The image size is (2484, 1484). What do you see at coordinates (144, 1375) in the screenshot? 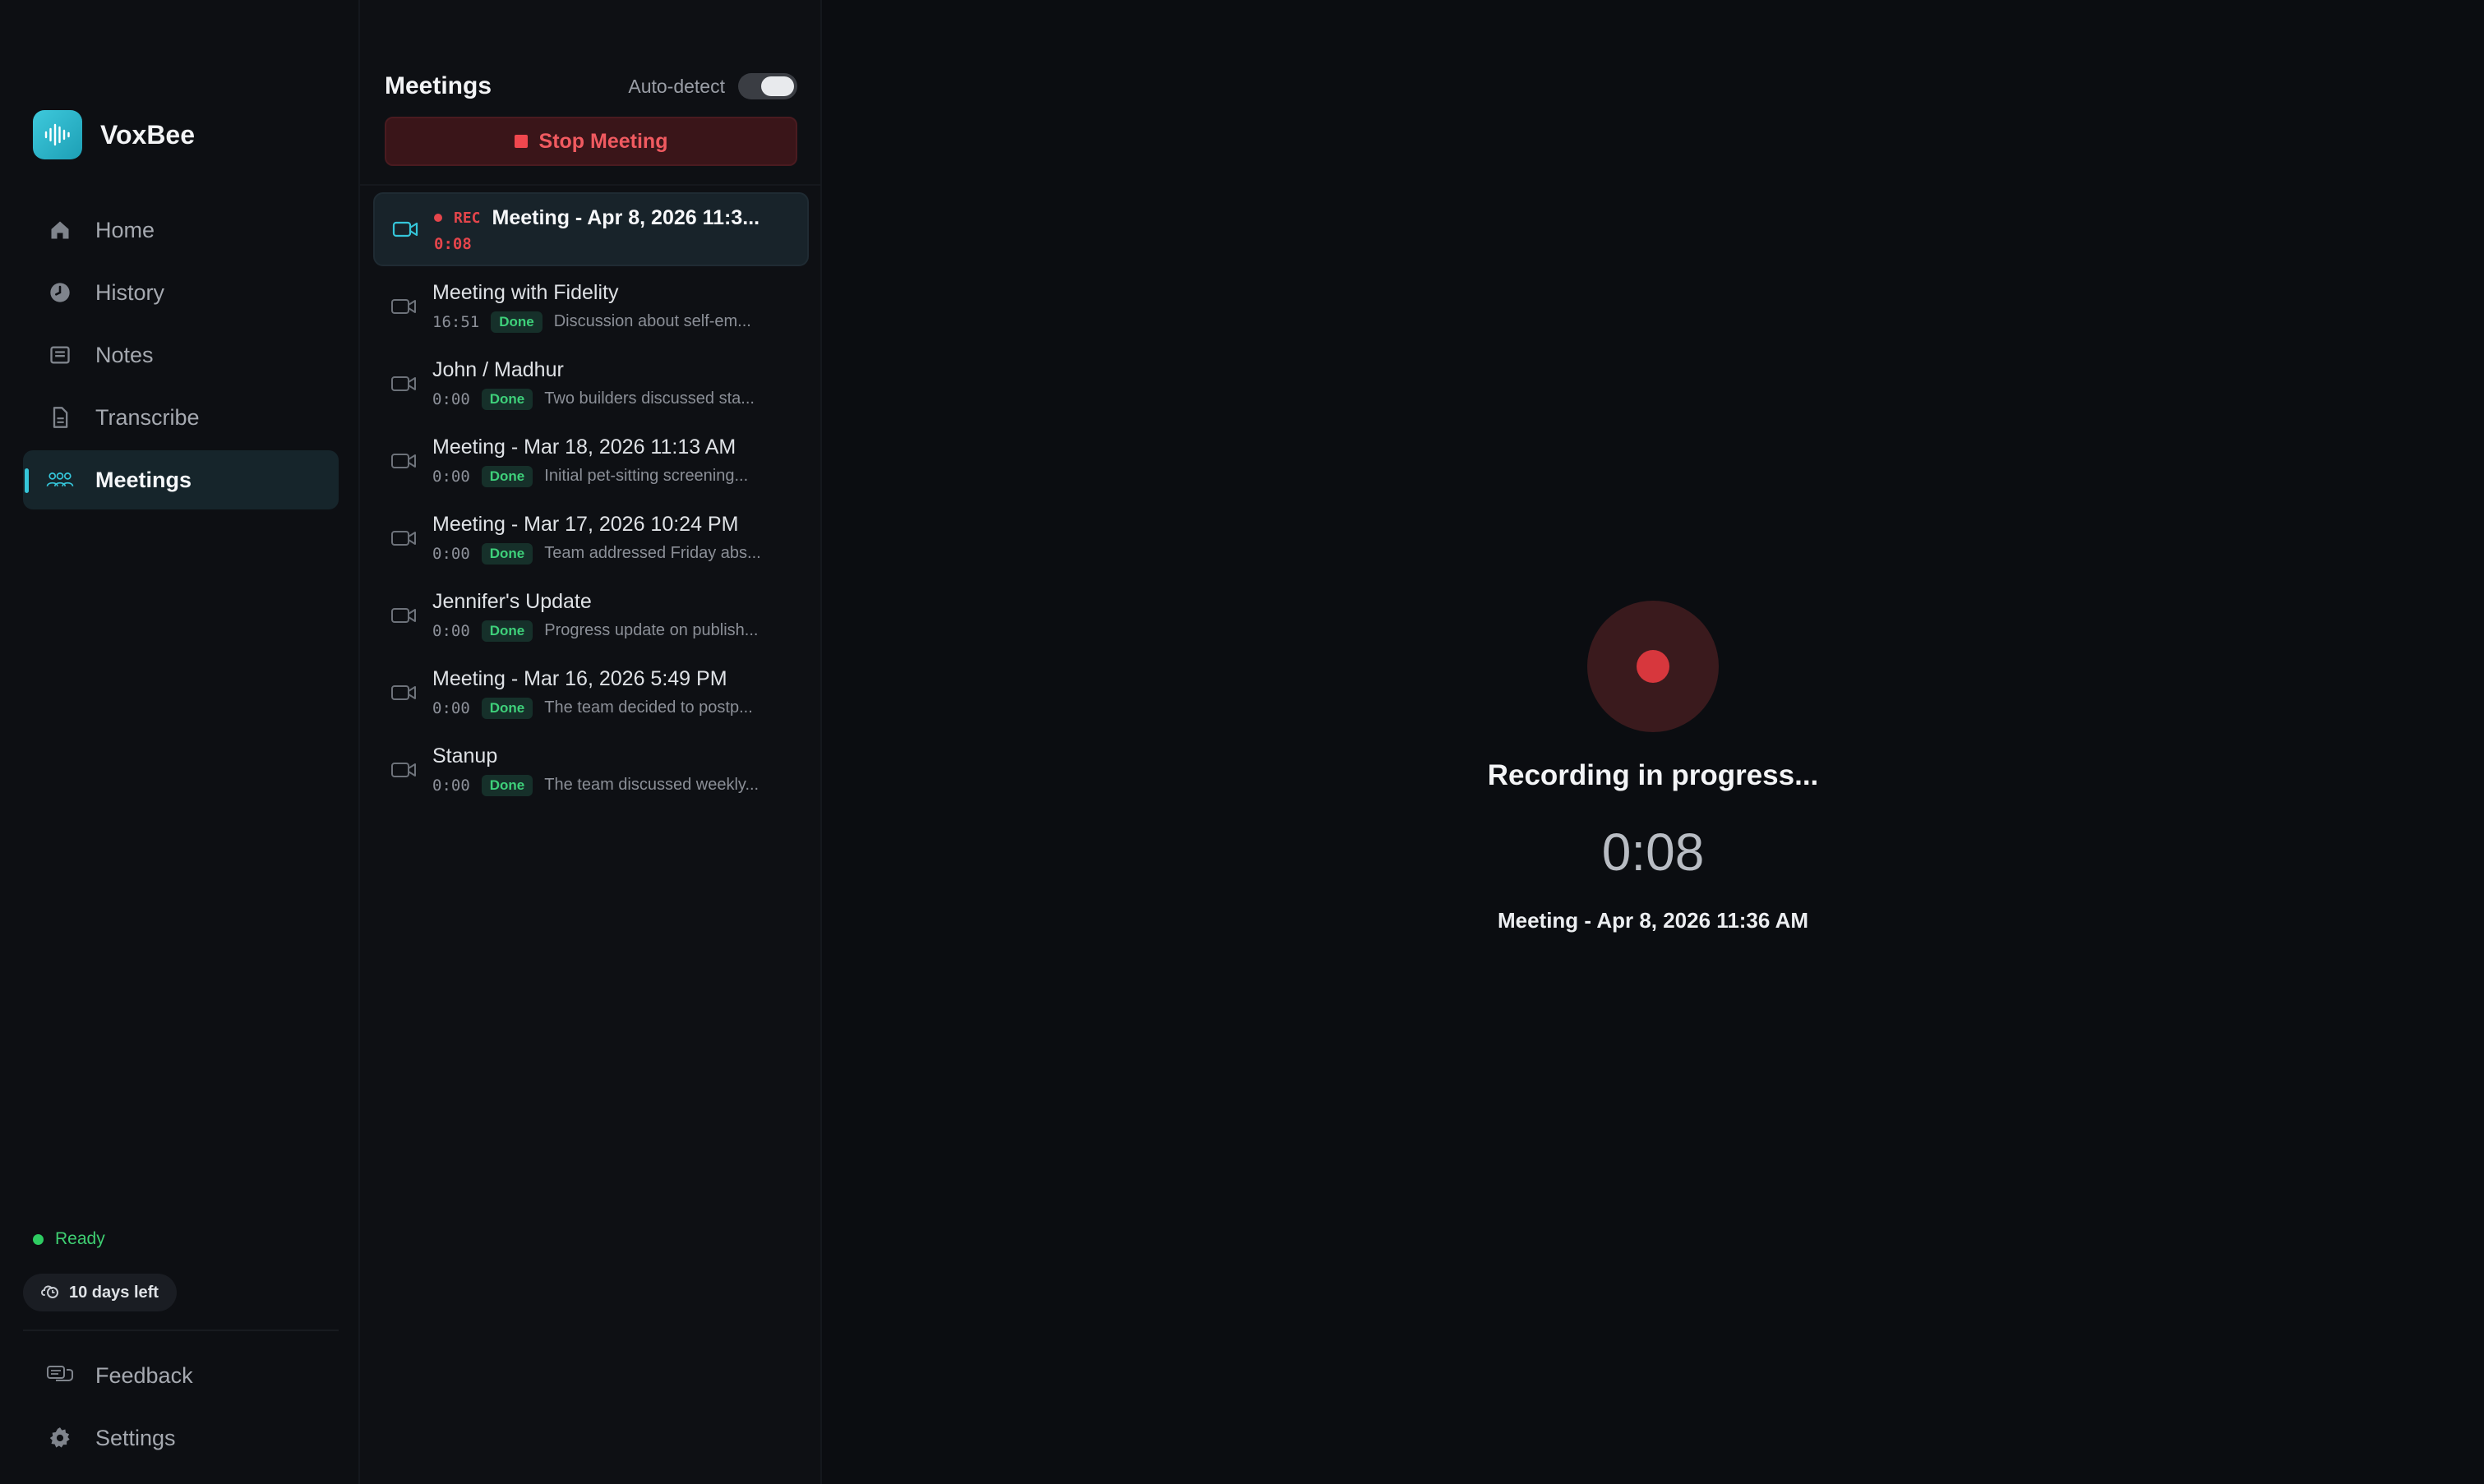
I see `nav-item-label: Feedback` at bounding box center [144, 1375].